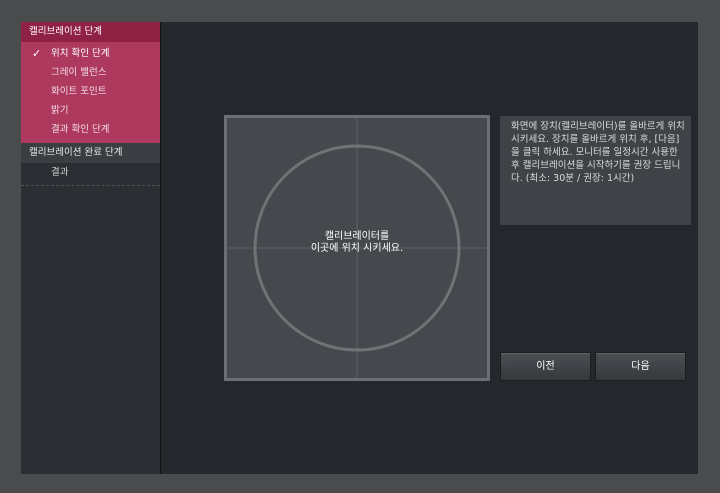  I want to click on sidebar-item-label: 결과, so click(60, 172).